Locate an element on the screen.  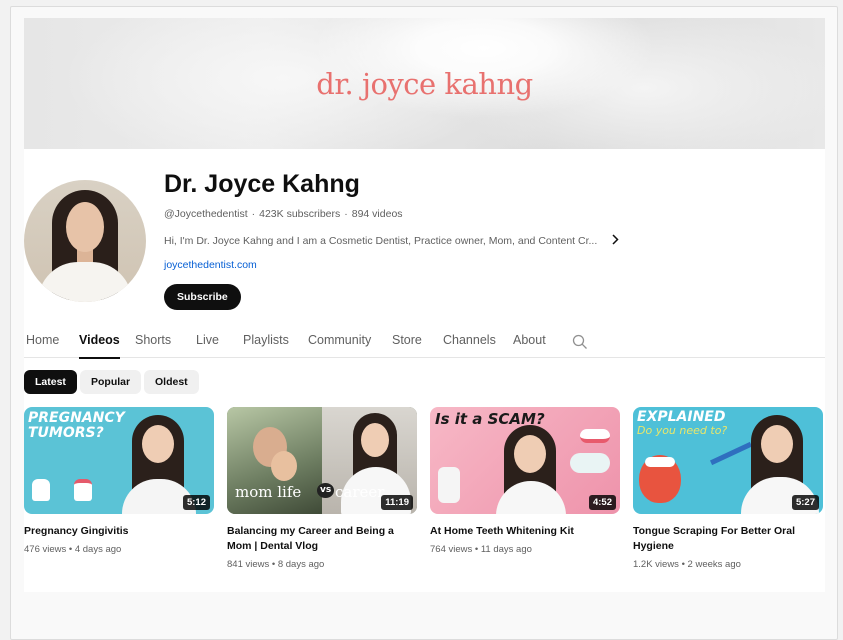
video-thumbnail: PREGNANCY TUMORS? 5:12 is located at coordinates (119, 460).